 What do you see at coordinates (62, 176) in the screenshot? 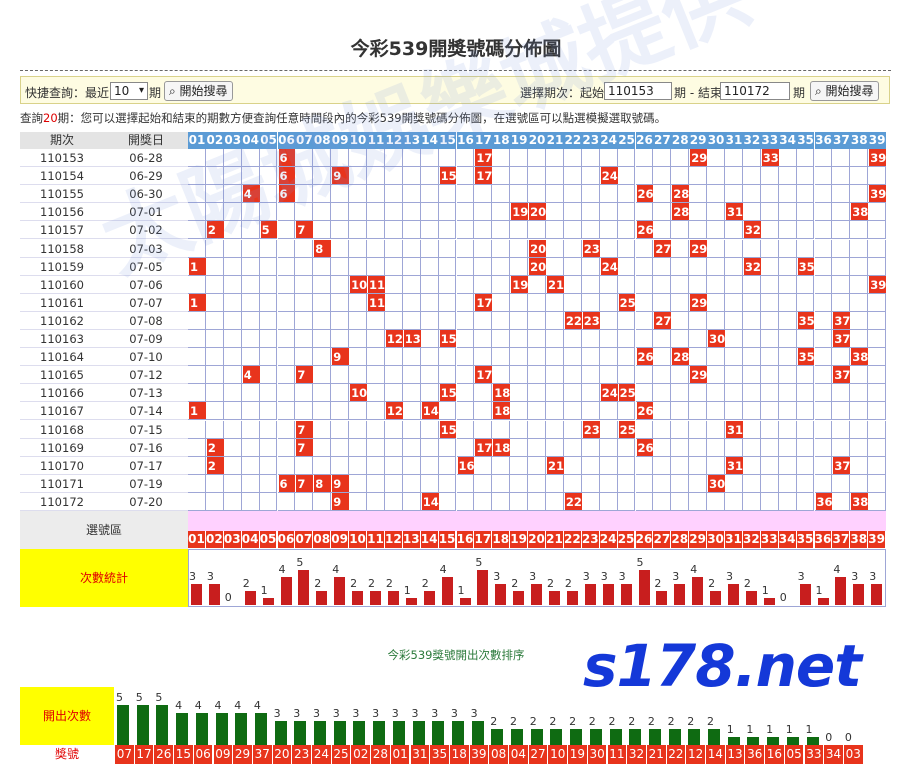
I see `row-period: 110154` at bounding box center [62, 176].